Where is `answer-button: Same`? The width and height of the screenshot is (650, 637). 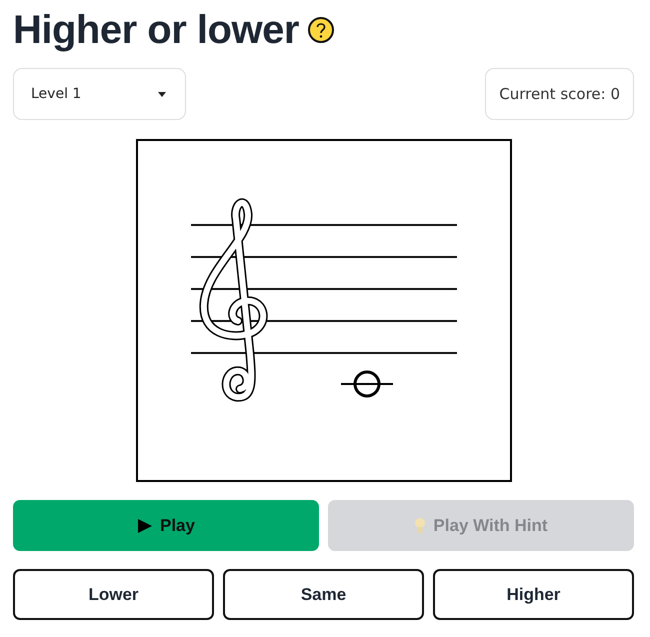
answer-button: Same is located at coordinates (323, 594).